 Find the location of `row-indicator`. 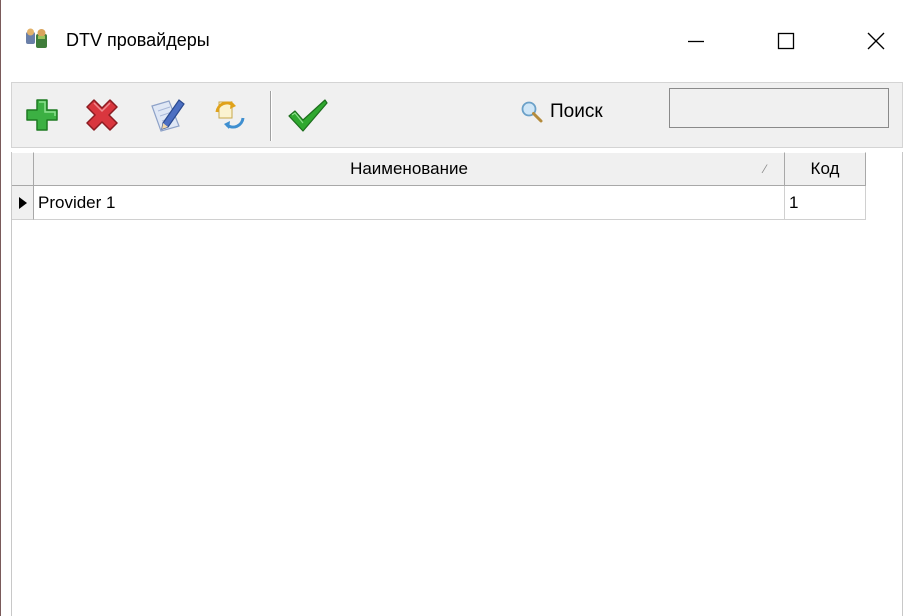

row-indicator is located at coordinates (23, 203).